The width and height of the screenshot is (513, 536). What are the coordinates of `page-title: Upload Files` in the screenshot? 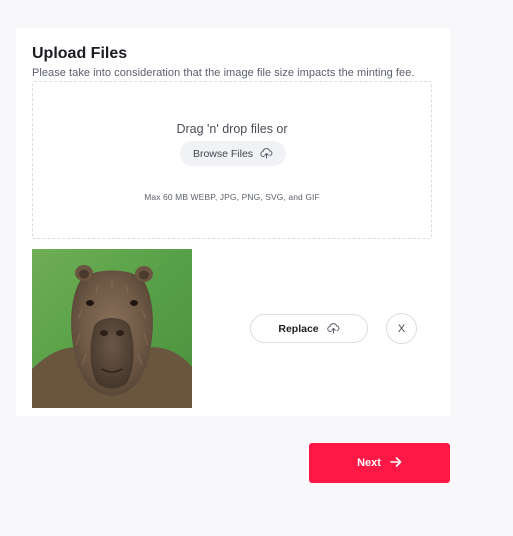 It's located at (80, 53).